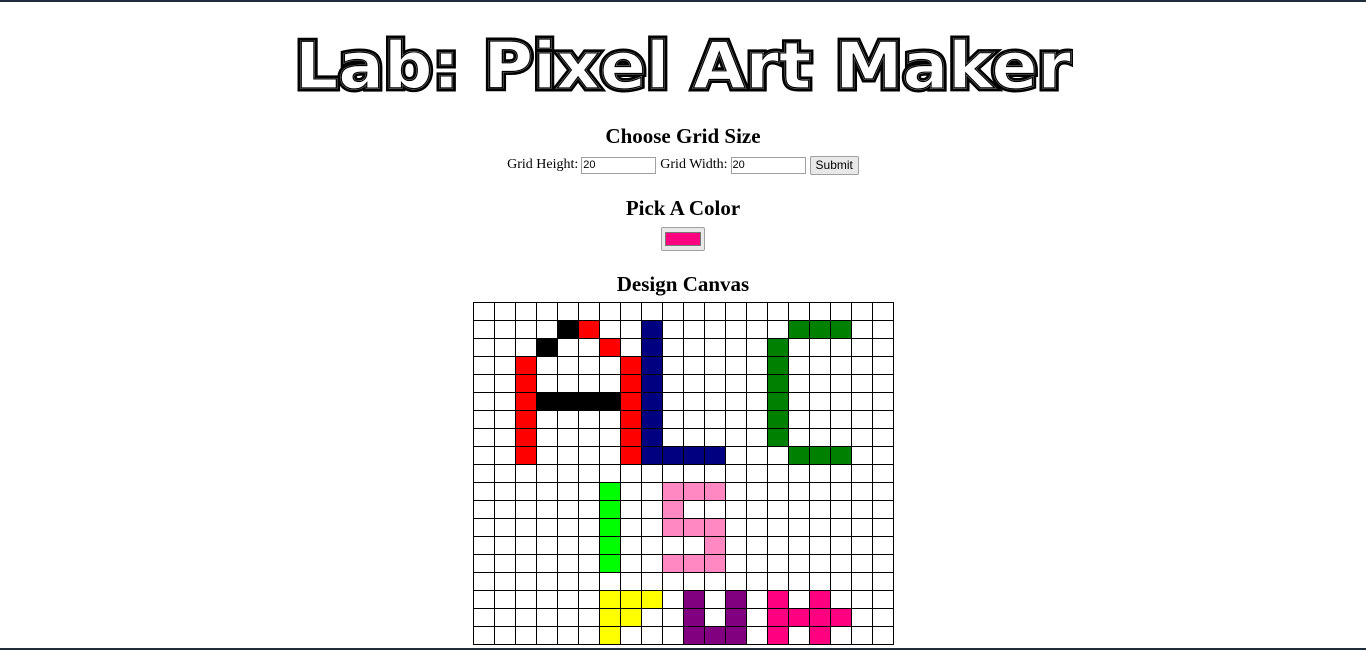  What do you see at coordinates (834, 165) in the screenshot?
I see `submit-button: Submit` at bounding box center [834, 165].